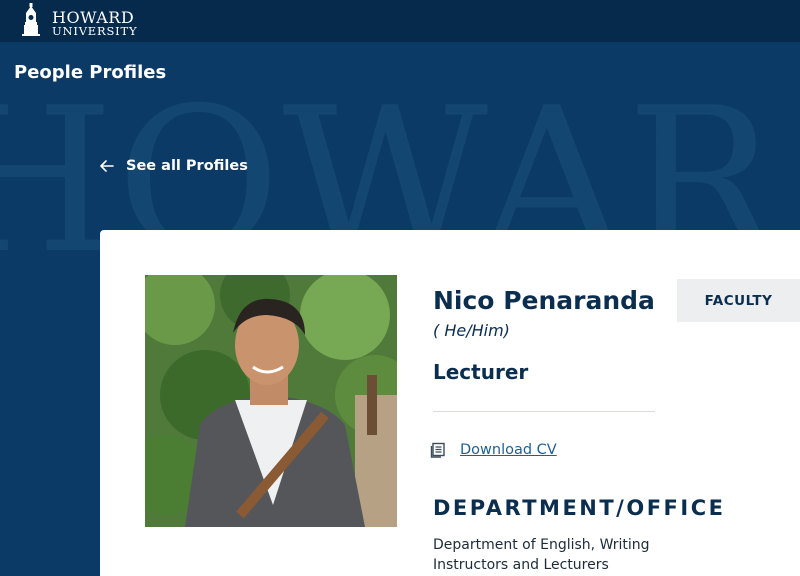 The height and width of the screenshot is (576, 800). I want to click on profile-name: Nico Penaranda, so click(544, 300).